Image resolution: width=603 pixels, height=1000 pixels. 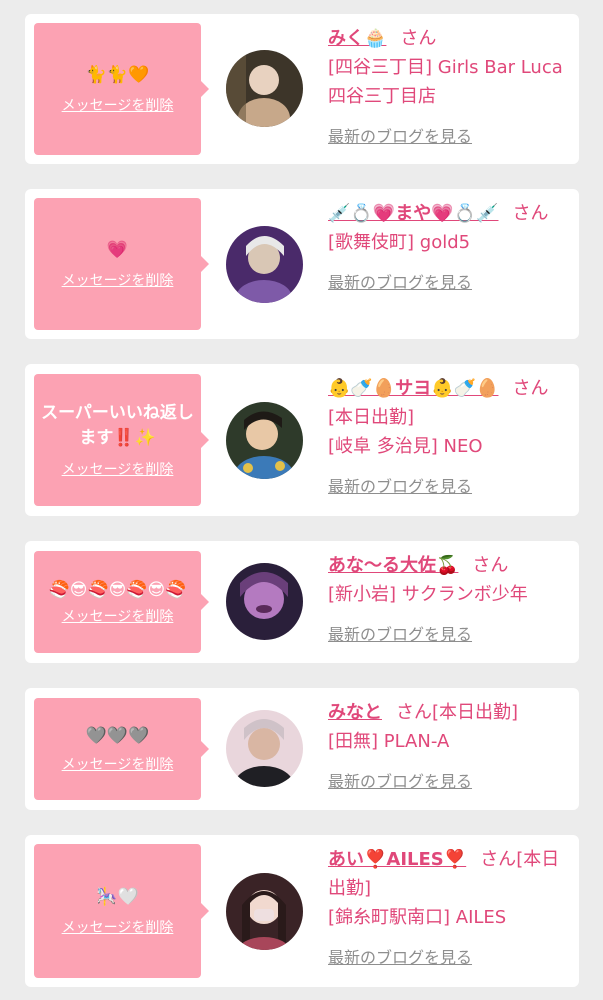 I want to click on message-text: 🍣😎🍣😎🍣😎🍣, so click(x=117, y=589).